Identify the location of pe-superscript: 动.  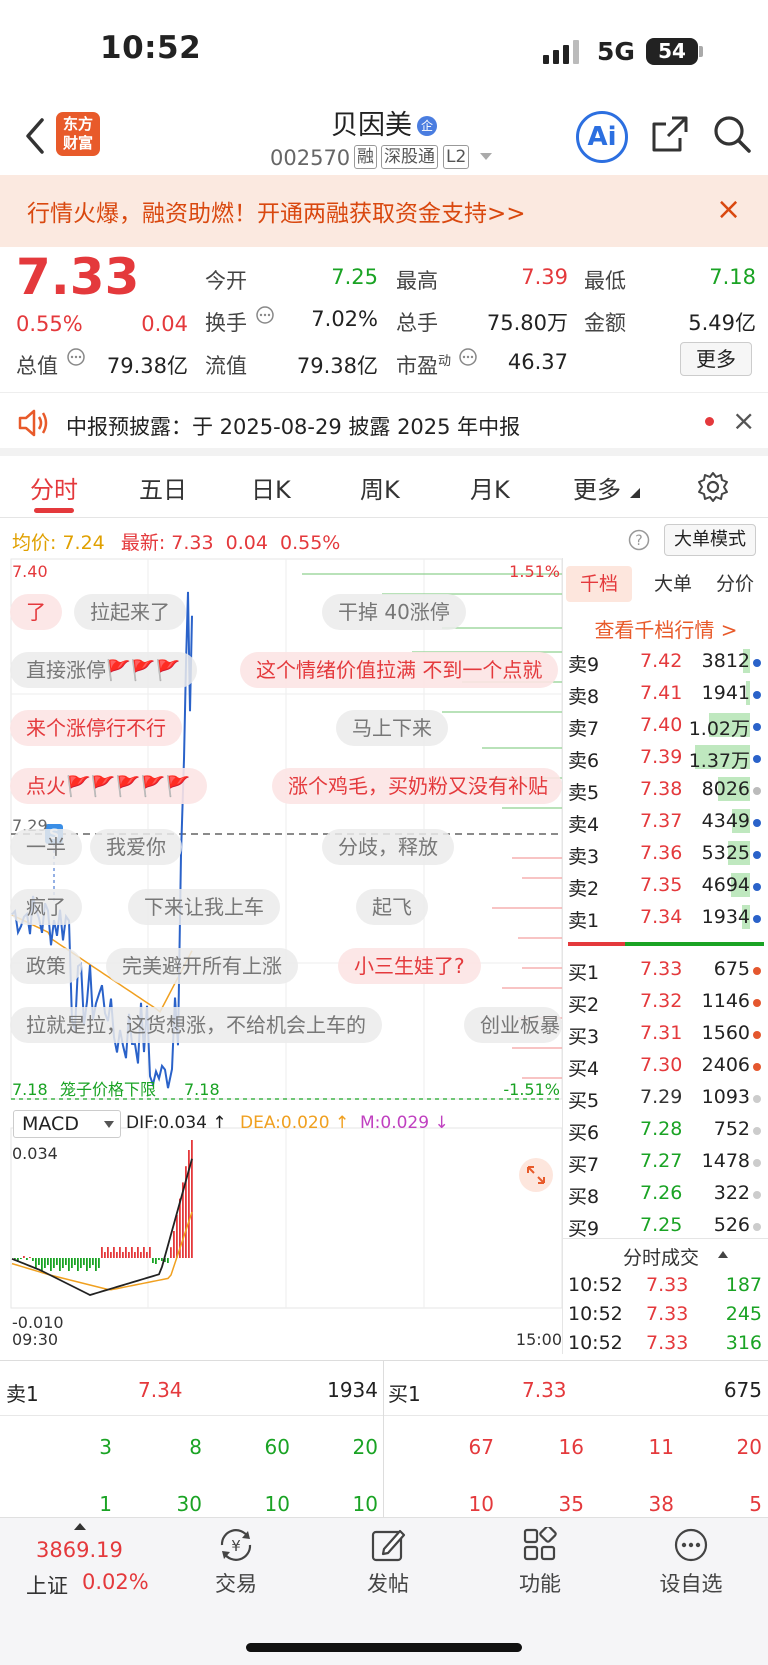
(445, 361).